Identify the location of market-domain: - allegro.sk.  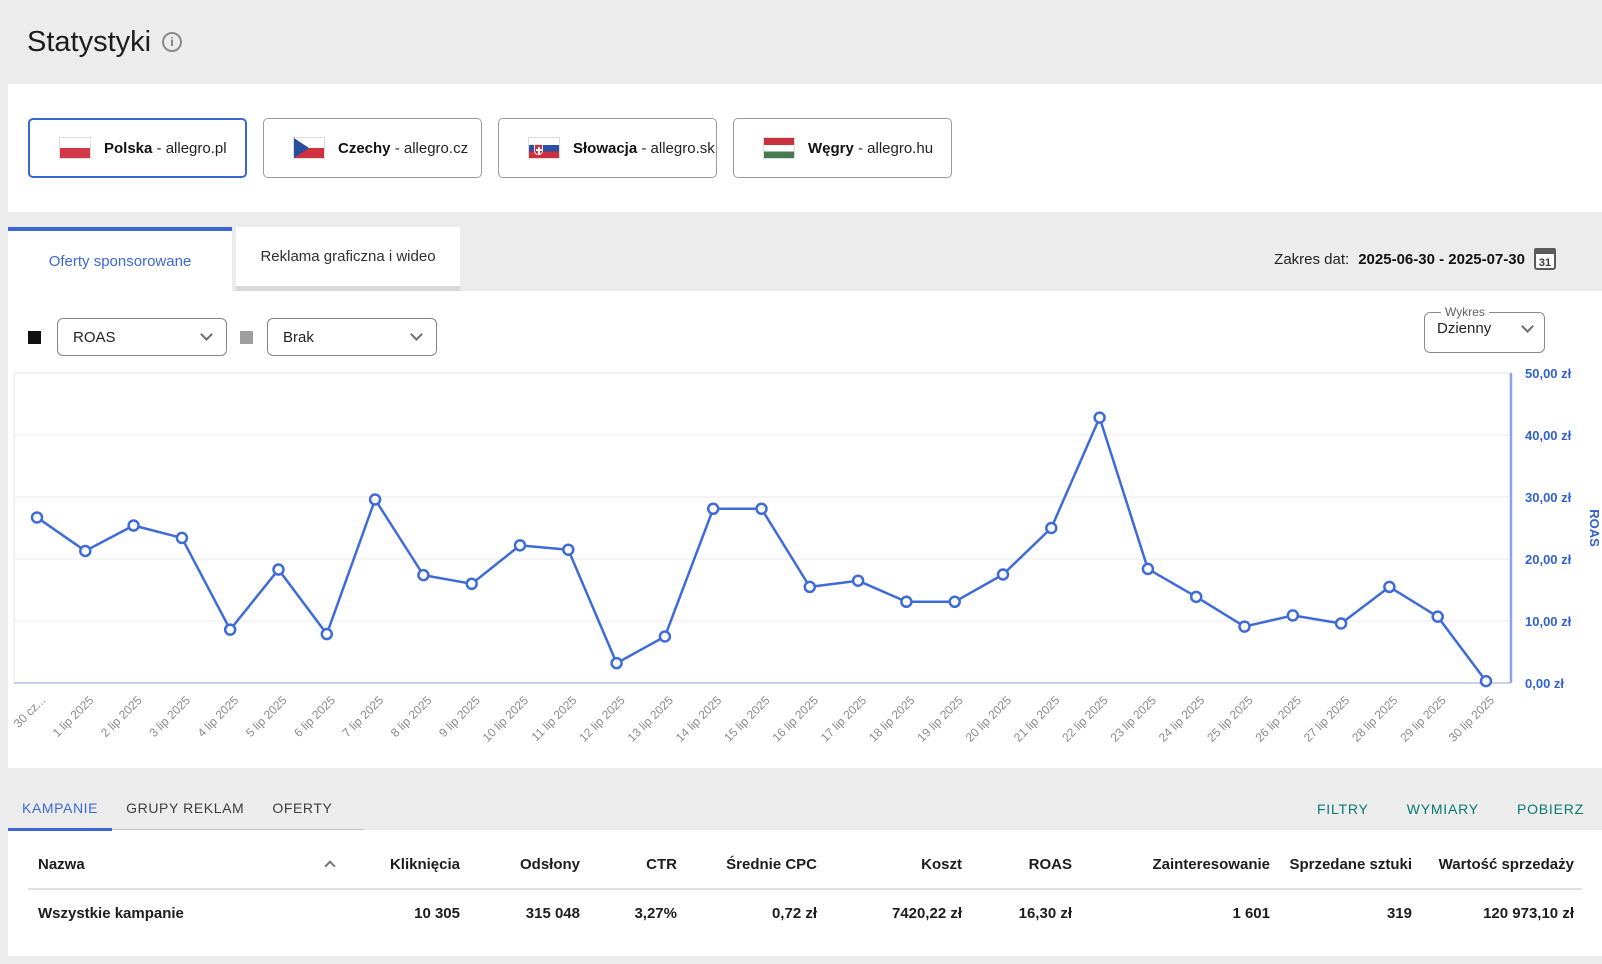
(678, 148).